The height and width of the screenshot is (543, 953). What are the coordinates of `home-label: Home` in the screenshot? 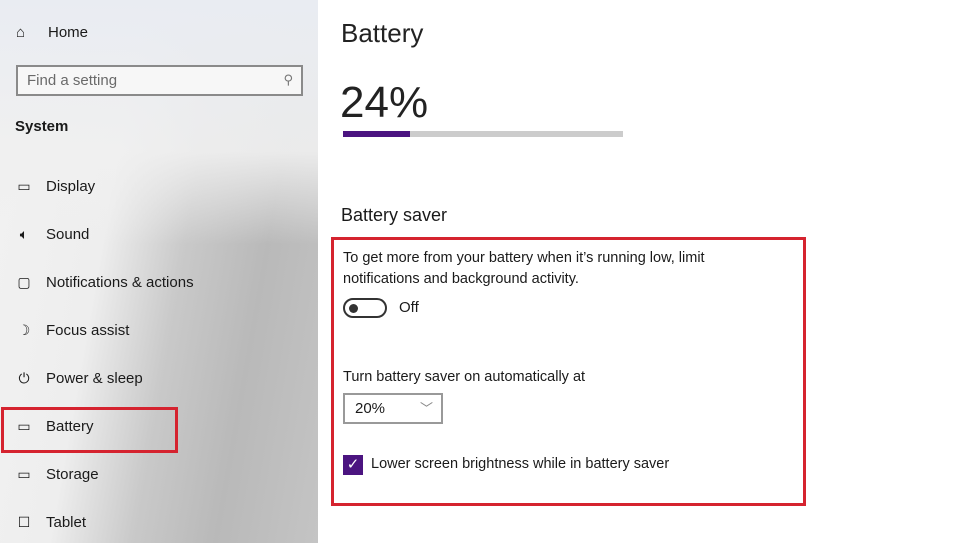 It's located at (68, 32).